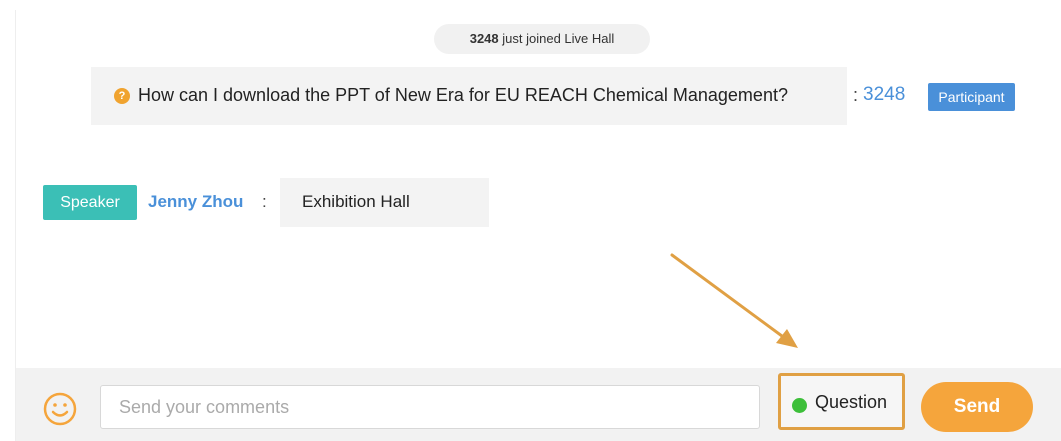 The width and height of the screenshot is (1061, 441). What do you see at coordinates (558, 38) in the screenshot?
I see `join-notice-text: just joined Live Hall` at bounding box center [558, 38].